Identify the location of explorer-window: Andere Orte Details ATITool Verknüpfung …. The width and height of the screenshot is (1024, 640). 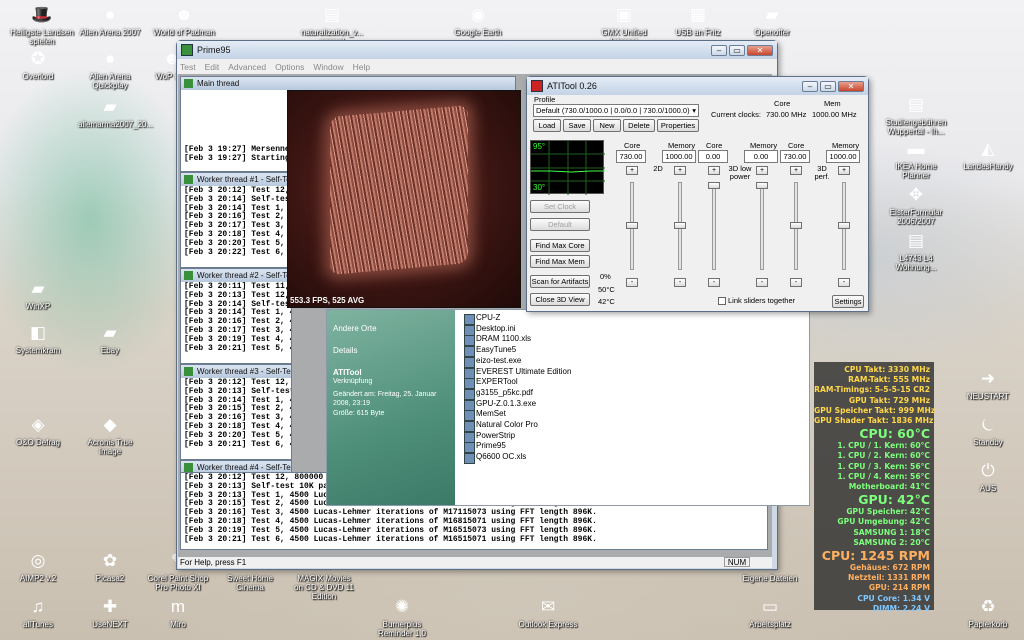
(568, 407).